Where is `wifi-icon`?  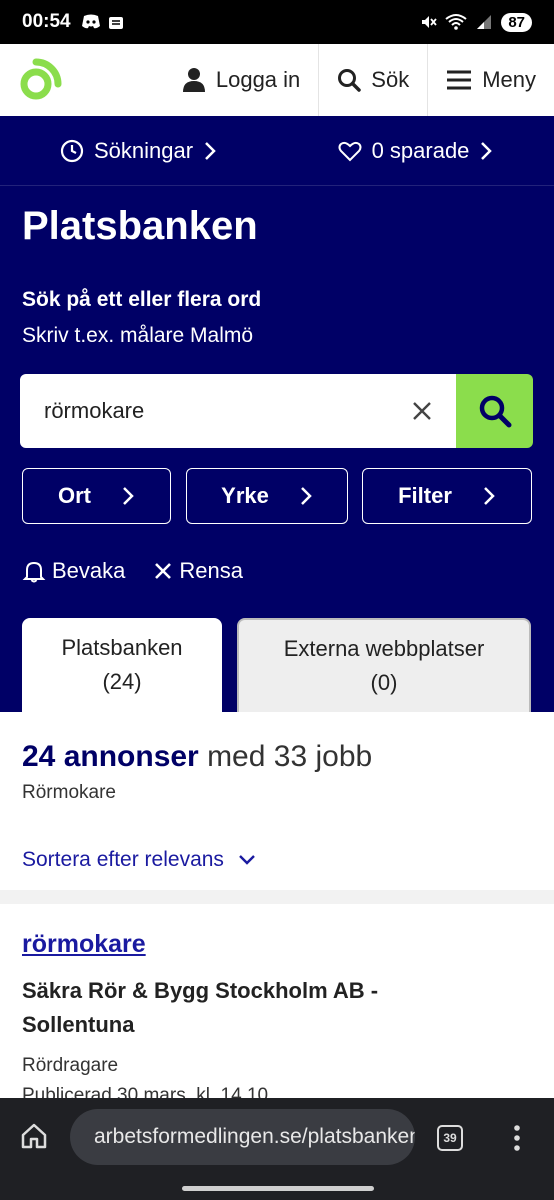 wifi-icon is located at coordinates (456, 22).